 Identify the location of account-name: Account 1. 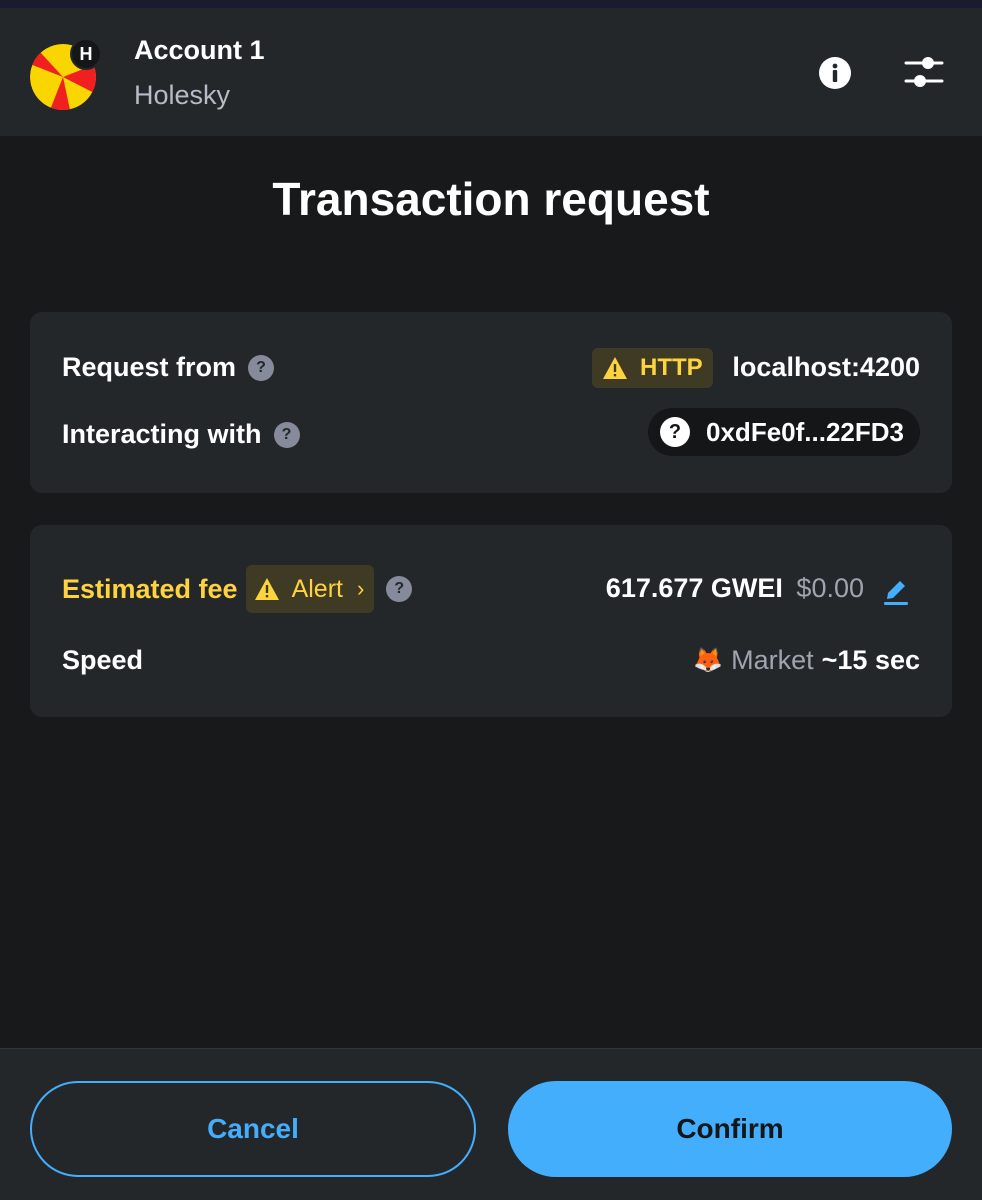
(199, 50).